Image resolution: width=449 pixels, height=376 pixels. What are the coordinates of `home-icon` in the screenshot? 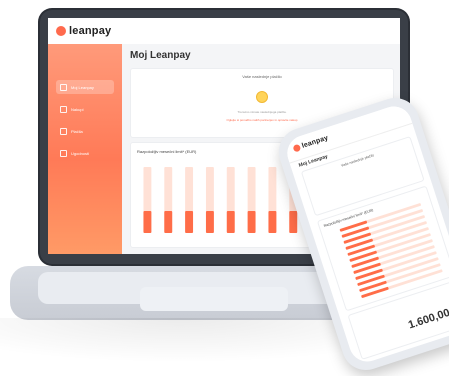 It's located at (63, 87).